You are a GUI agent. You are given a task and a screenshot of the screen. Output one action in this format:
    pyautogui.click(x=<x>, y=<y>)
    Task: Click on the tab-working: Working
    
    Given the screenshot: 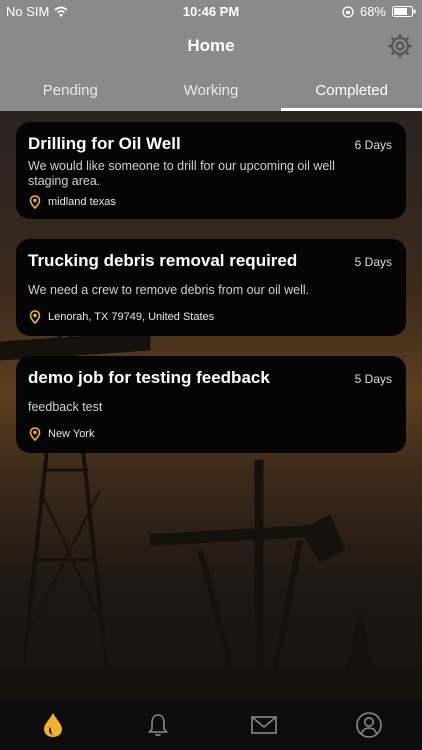 What is the action you would take?
    pyautogui.click(x=211, y=89)
    